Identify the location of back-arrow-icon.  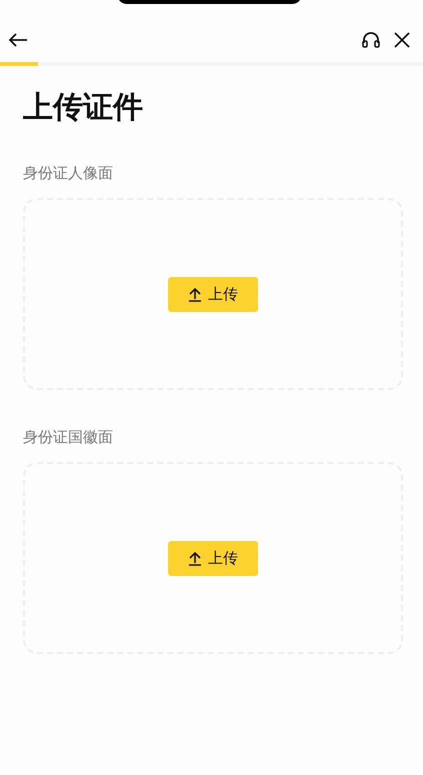
(18, 40).